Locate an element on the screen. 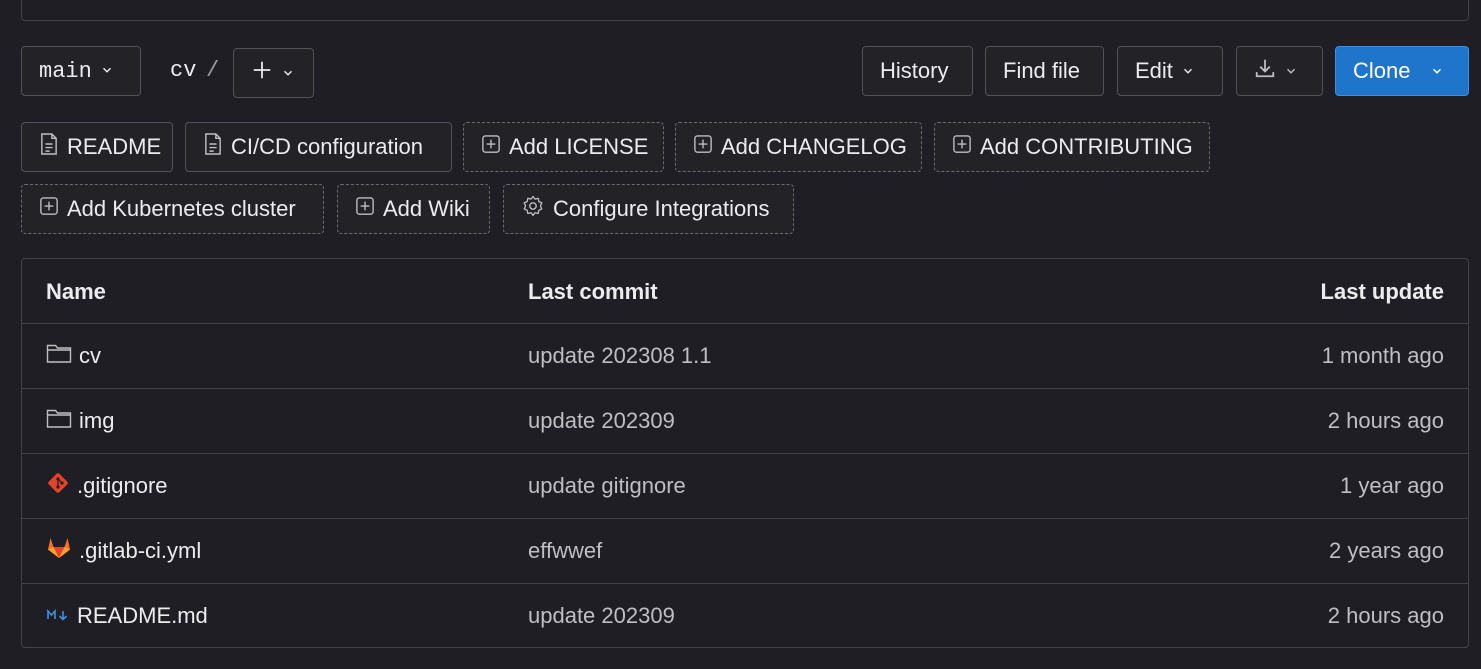 This screenshot has height=669, width=1481. file-name-cell: .gitignore is located at coordinates (107, 486).